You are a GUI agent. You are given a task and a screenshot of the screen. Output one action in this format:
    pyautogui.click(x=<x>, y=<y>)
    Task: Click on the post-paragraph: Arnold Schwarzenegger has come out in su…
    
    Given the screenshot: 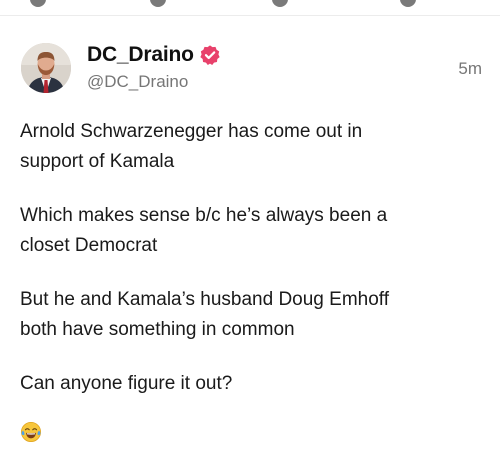 What is the action you would take?
    pyautogui.click(x=191, y=146)
    